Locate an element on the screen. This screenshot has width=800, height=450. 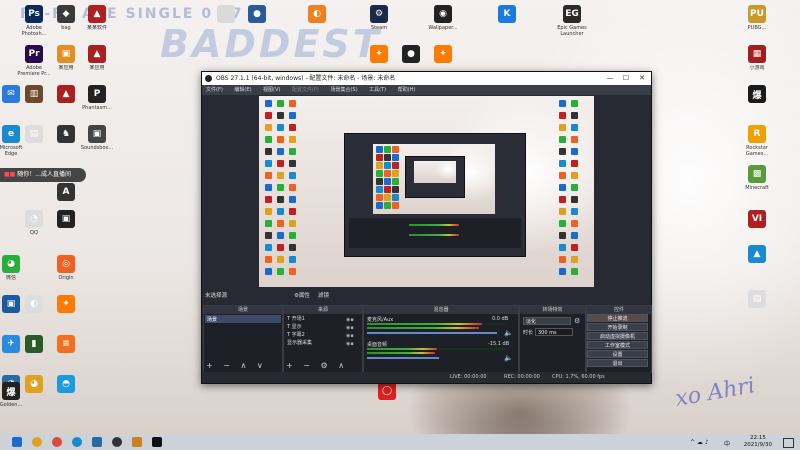
source-item: T 字幕2 is located at coordinates (299, 335).